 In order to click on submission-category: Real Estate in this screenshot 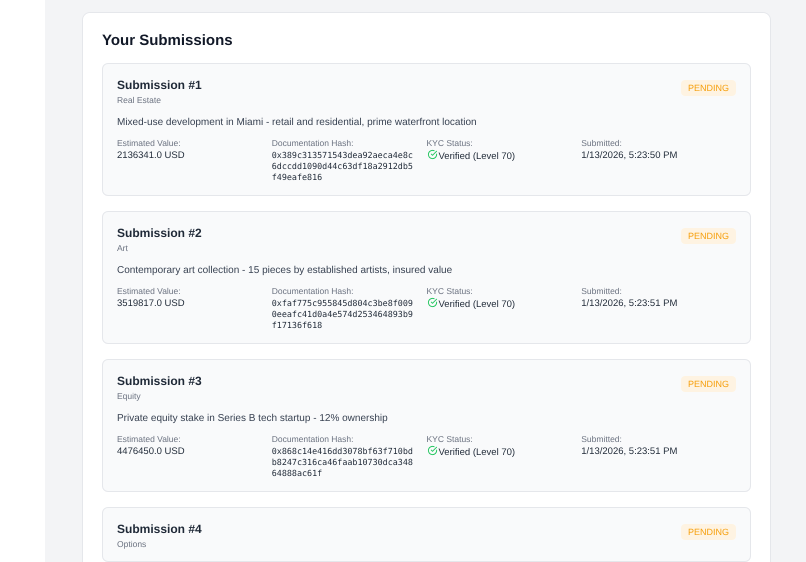, I will do `click(139, 100)`.